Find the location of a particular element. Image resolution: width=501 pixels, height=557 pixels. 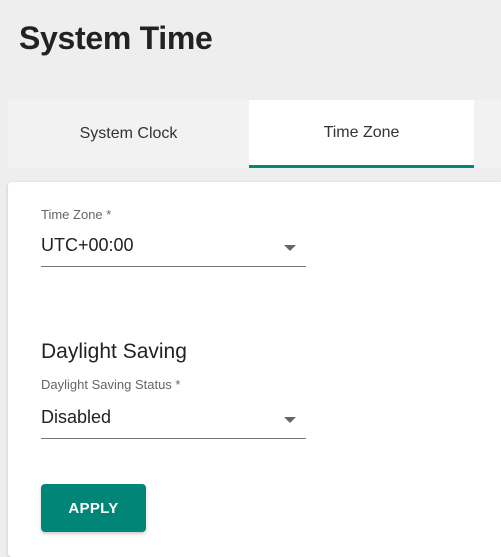

tab-bar: System Clock Time Zone is located at coordinates (254, 134).